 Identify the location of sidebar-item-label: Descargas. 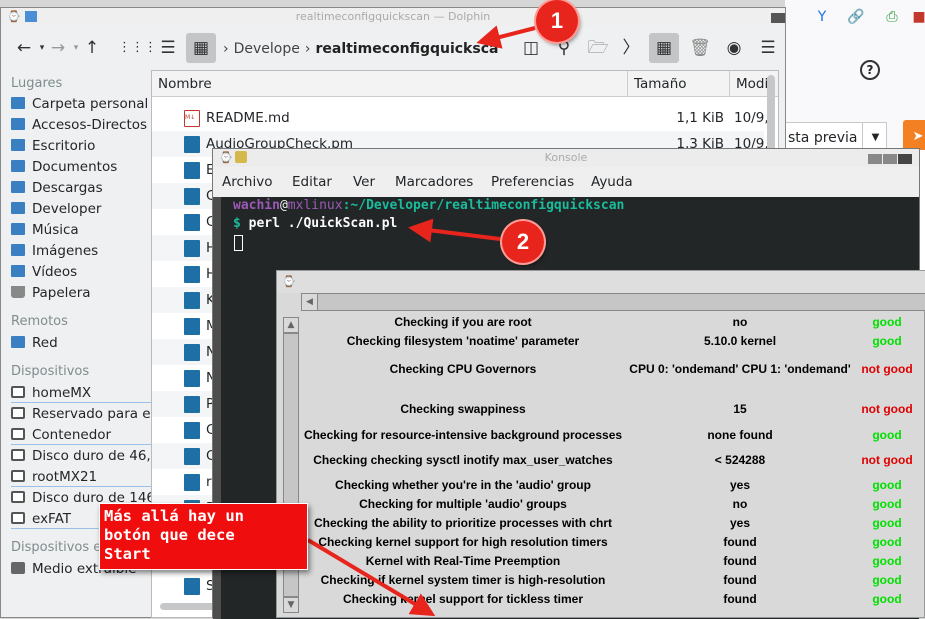
(67, 188).